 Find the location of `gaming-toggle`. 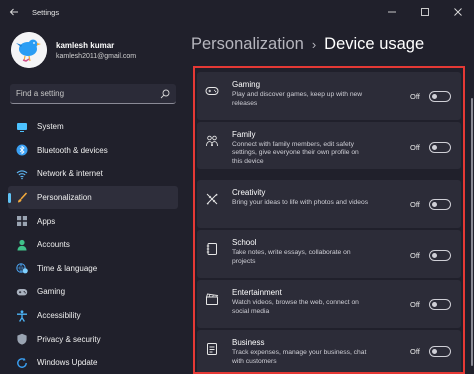

gaming-toggle is located at coordinates (440, 96).